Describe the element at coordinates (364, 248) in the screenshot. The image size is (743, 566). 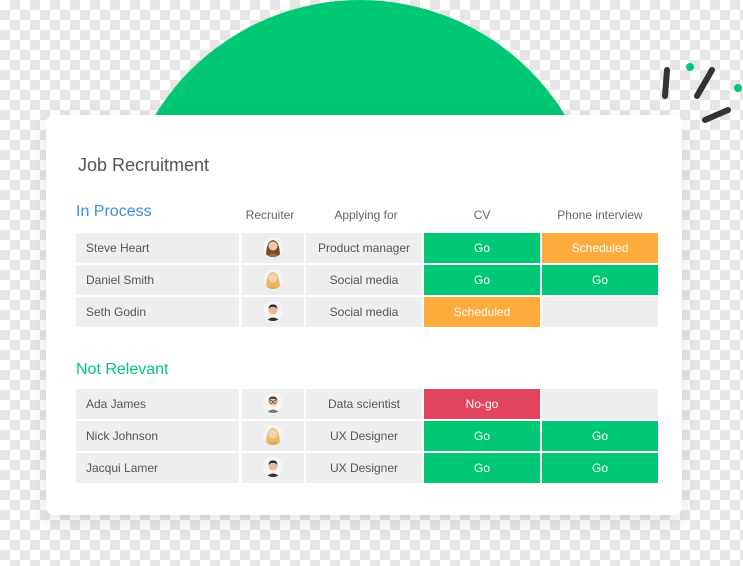
I see `applying-for-cell: Product manager` at that location.